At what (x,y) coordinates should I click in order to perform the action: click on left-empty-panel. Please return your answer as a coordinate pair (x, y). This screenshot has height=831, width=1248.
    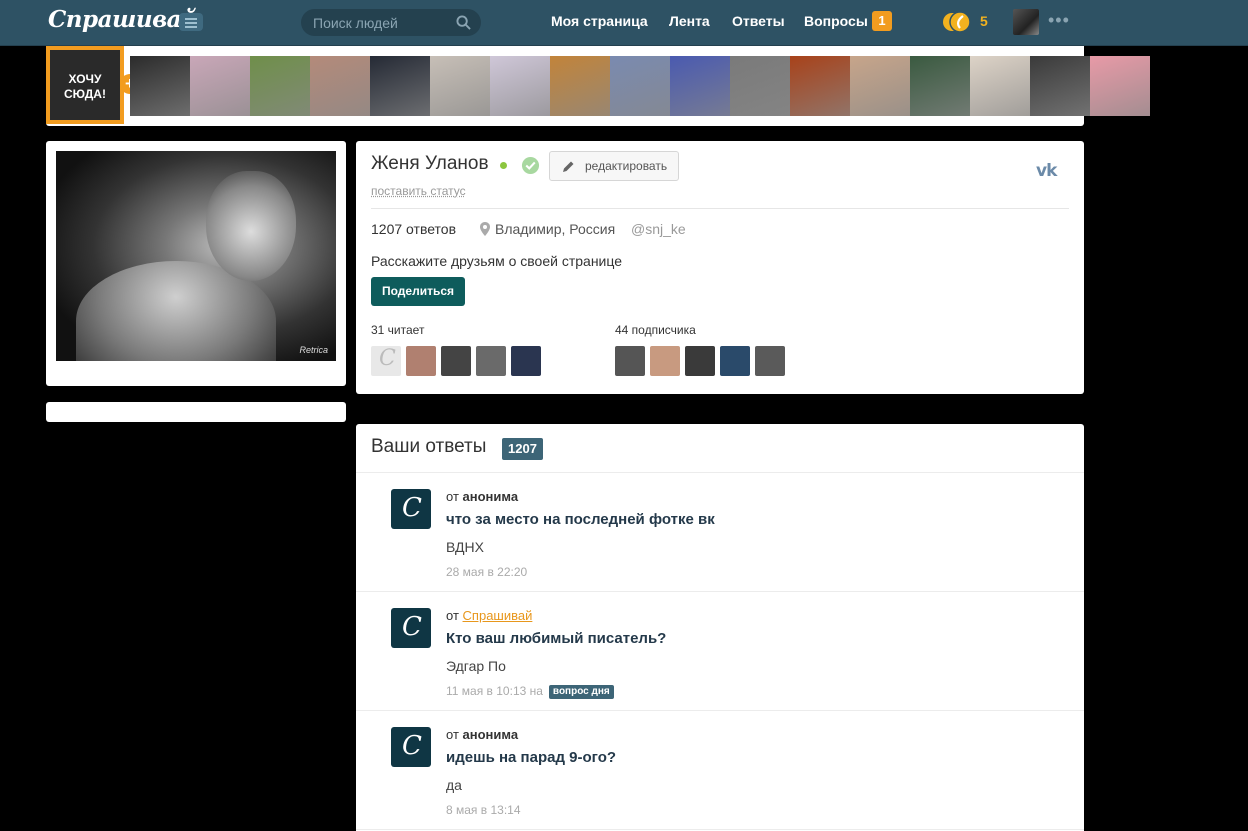
    Looking at the image, I should click on (196, 412).